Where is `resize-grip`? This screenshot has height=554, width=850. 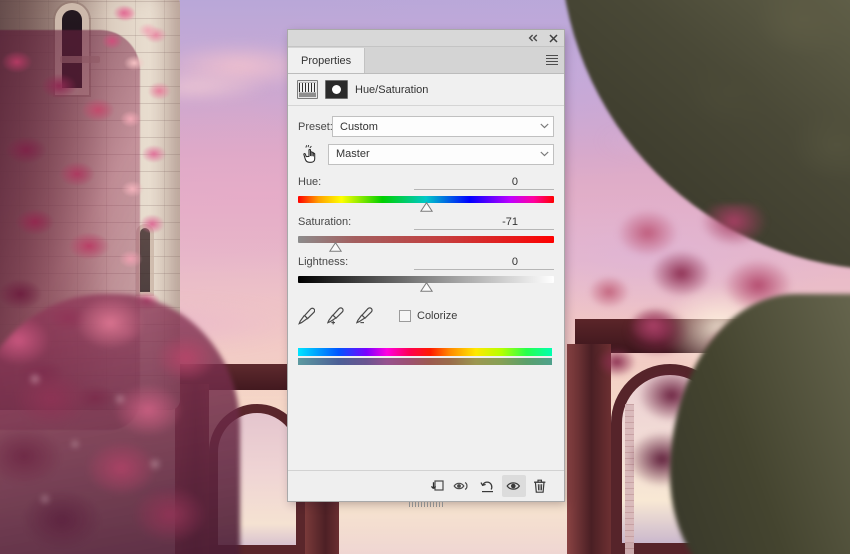
resize-grip is located at coordinates (426, 504).